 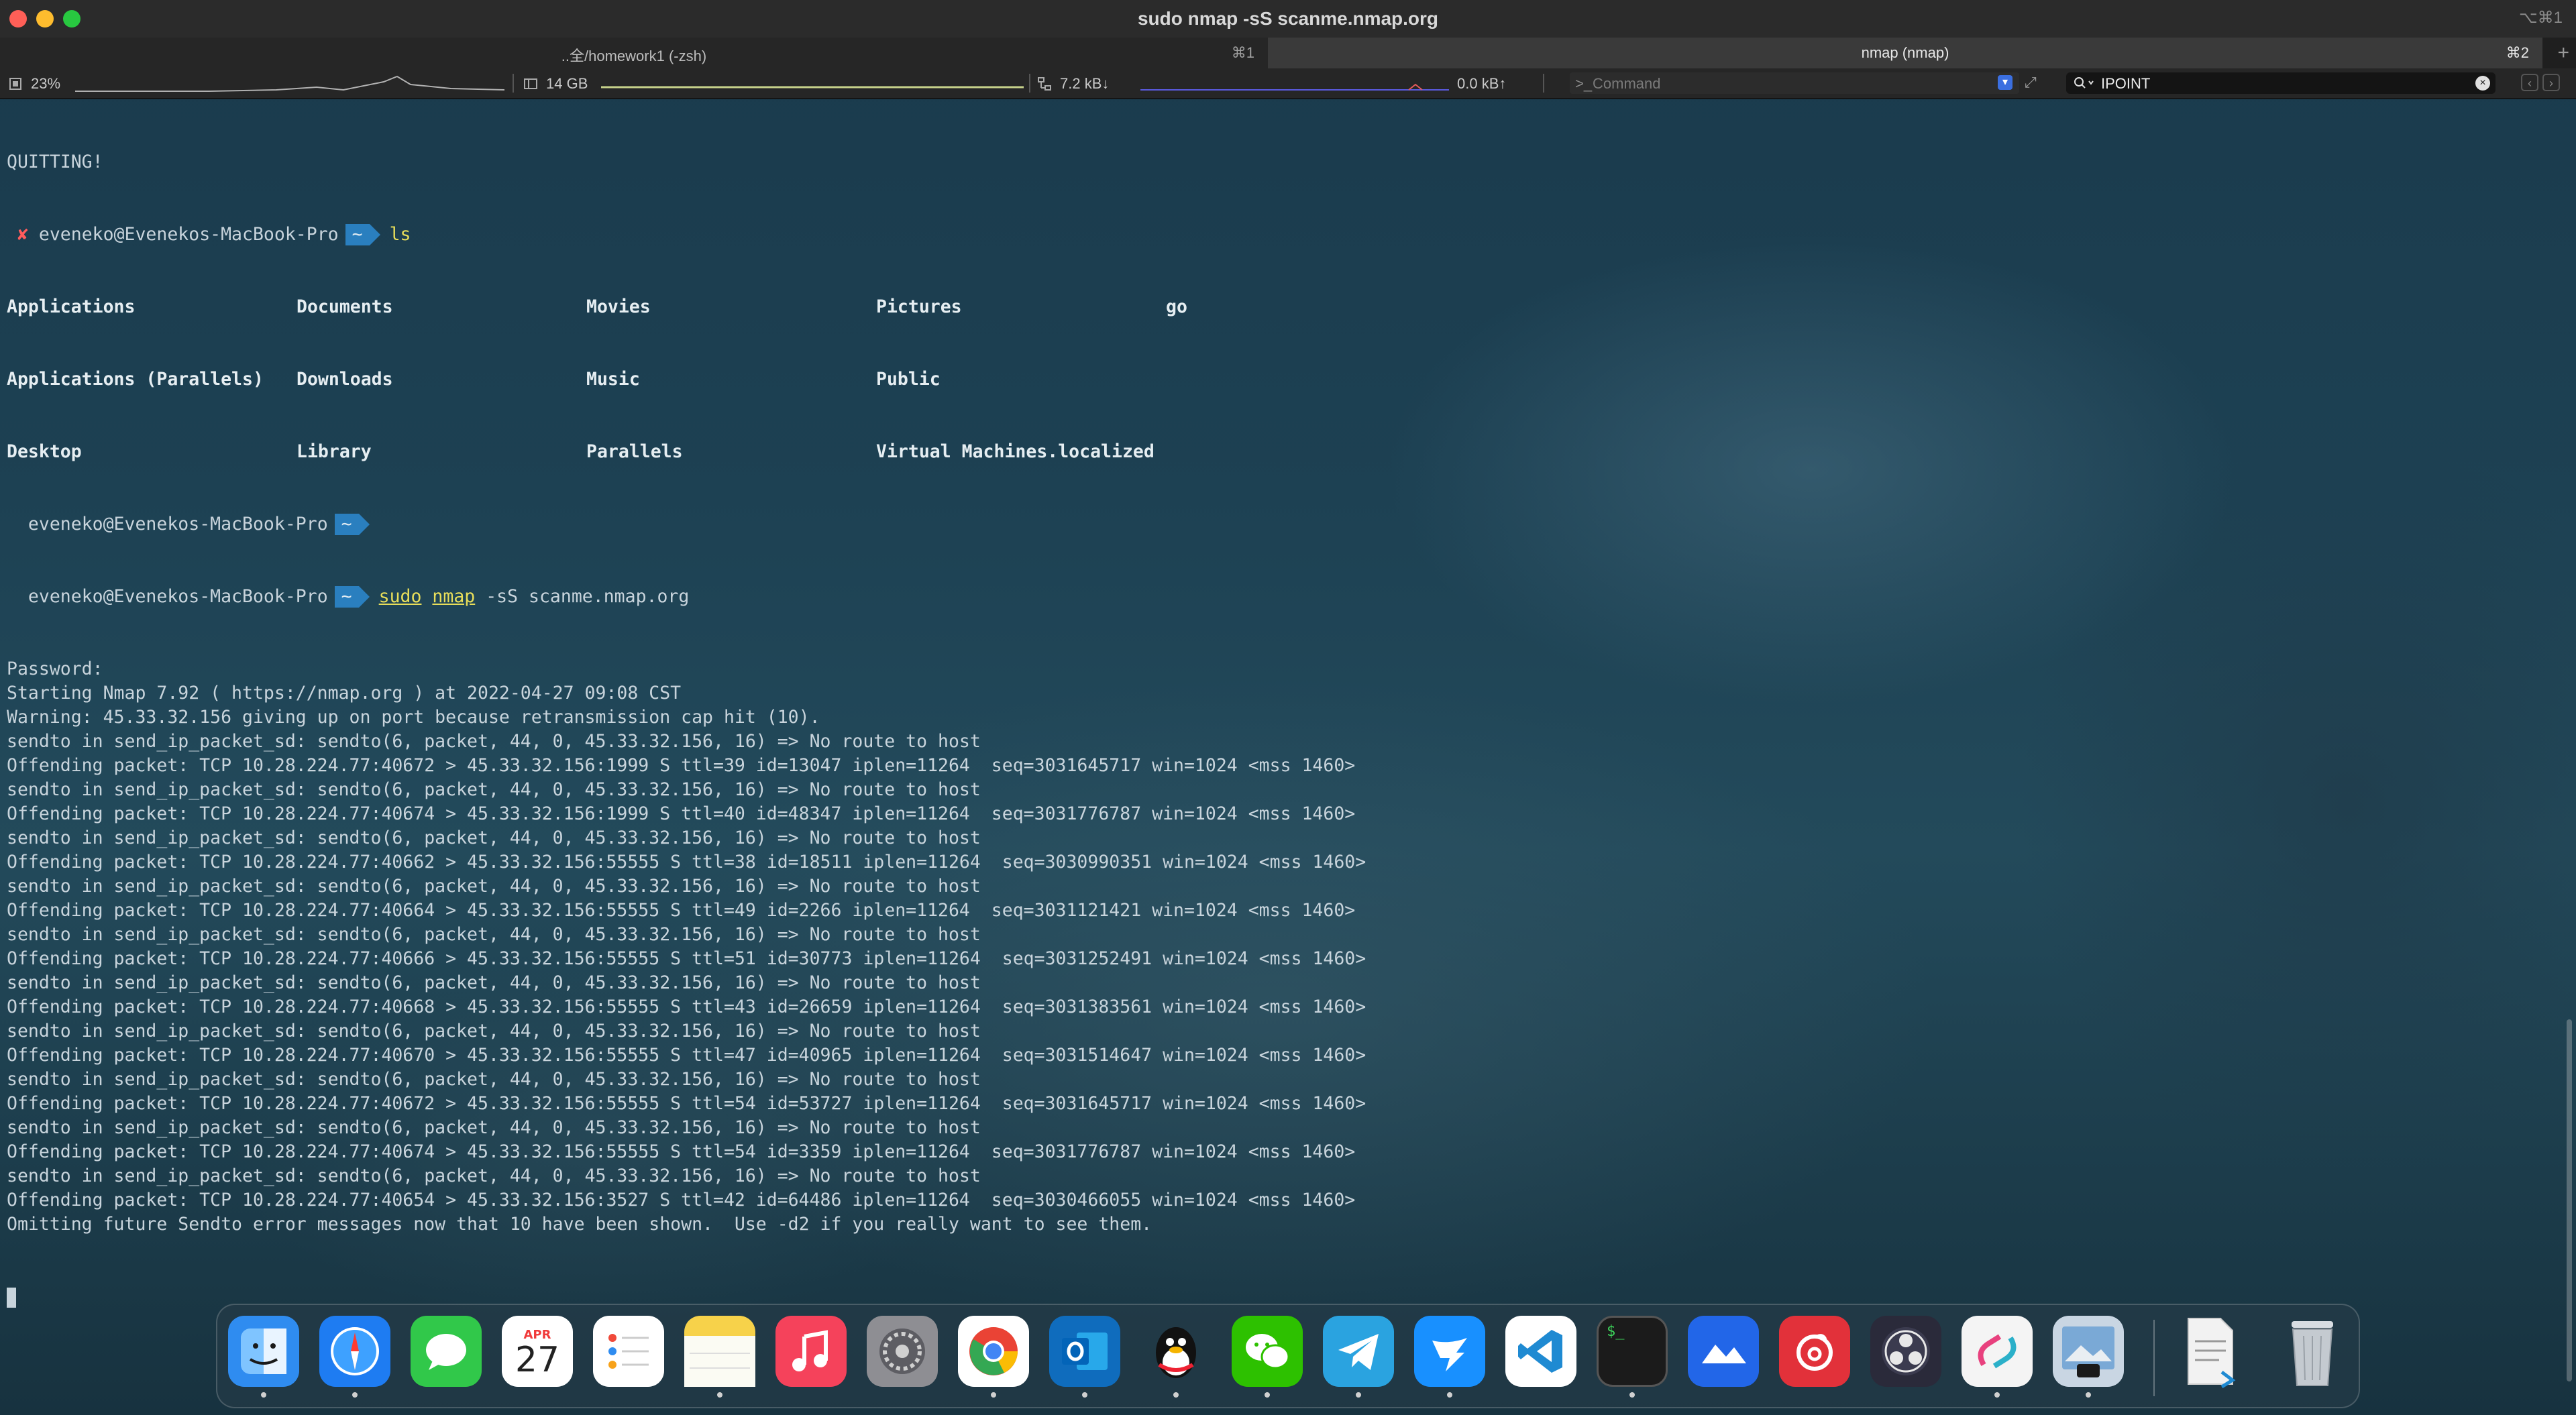 What do you see at coordinates (1281, 235) in the screenshot?
I see `prompt-line: ✘ eveneko@Evenekos-MacBook-Pro ~ ls` at bounding box center [1281, 235].